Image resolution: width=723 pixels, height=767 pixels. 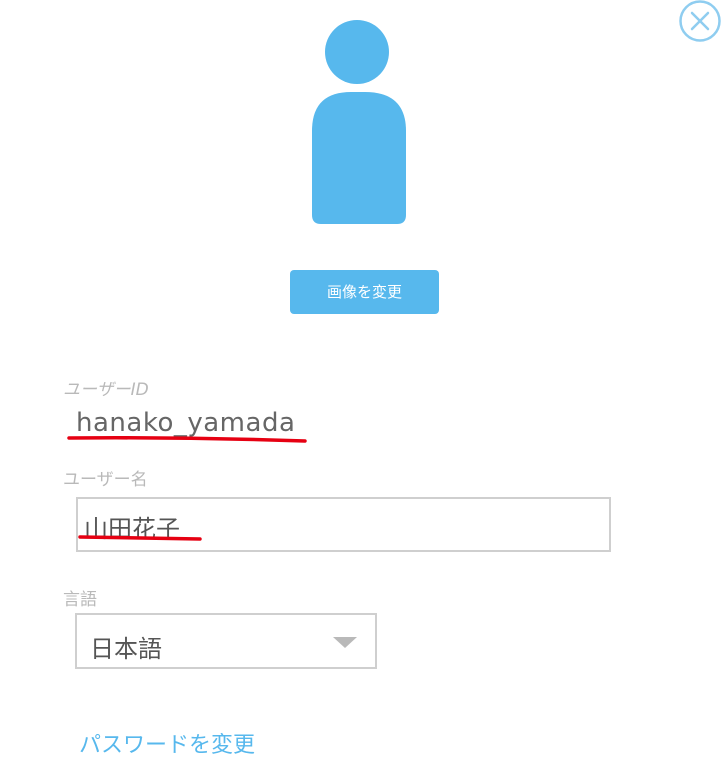 I want to click on user-avatar-icon, so click(x=359, y=122).